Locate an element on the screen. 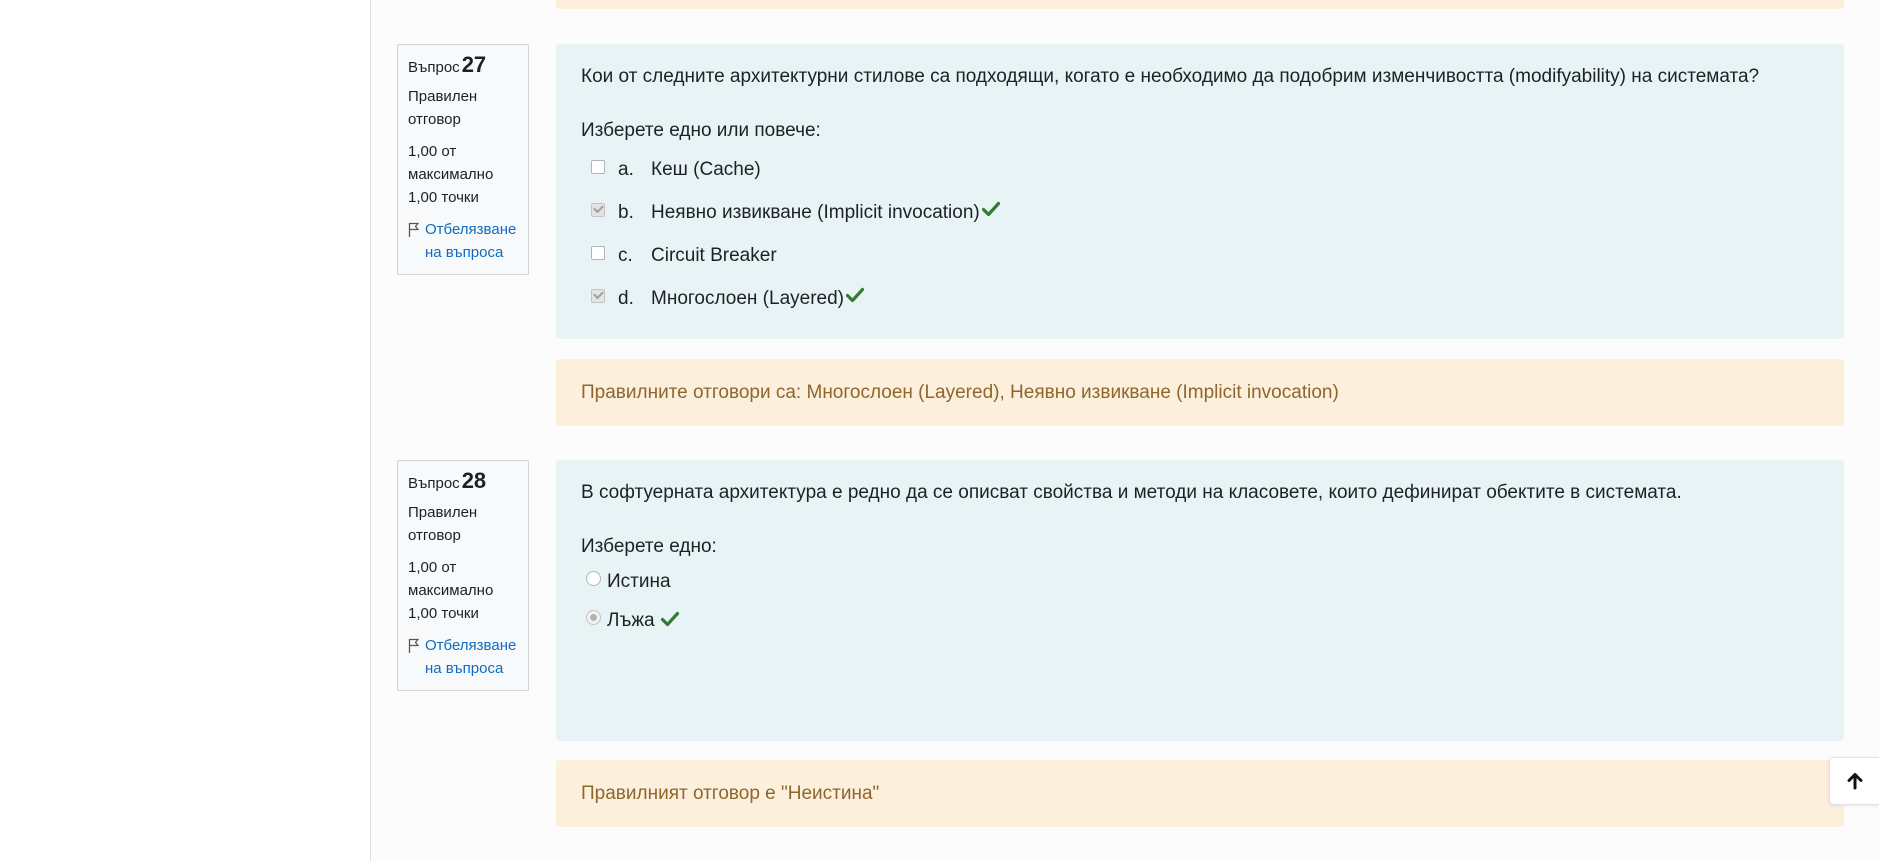  answer-checkbox-b is located at coordinates (598, 209).